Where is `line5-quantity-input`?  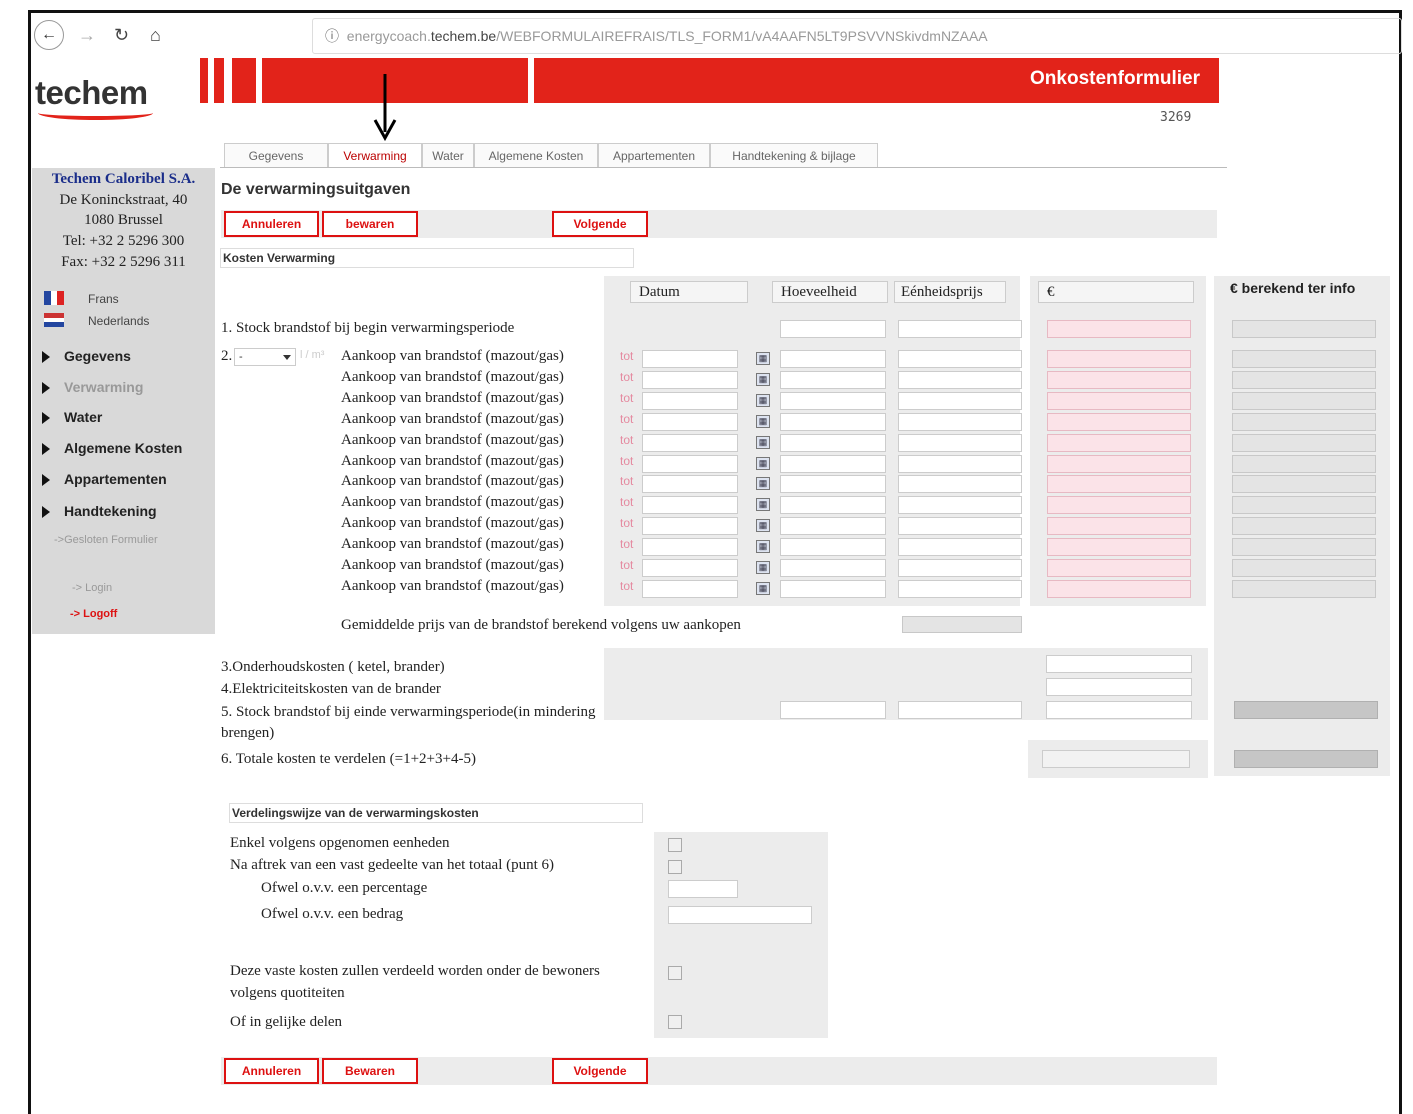
line5-quantity-input is located at coordinates (833, 710).